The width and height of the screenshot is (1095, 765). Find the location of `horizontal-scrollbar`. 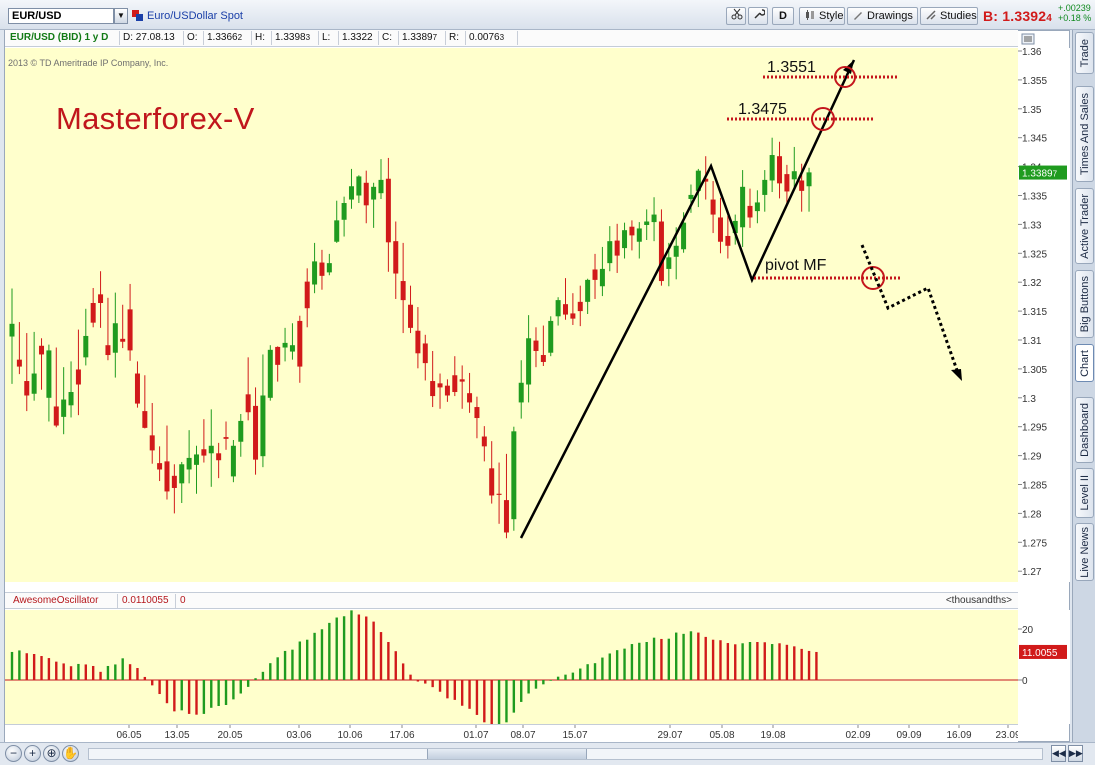

horizontal-scrollbar is located at coordinates (565, 754).